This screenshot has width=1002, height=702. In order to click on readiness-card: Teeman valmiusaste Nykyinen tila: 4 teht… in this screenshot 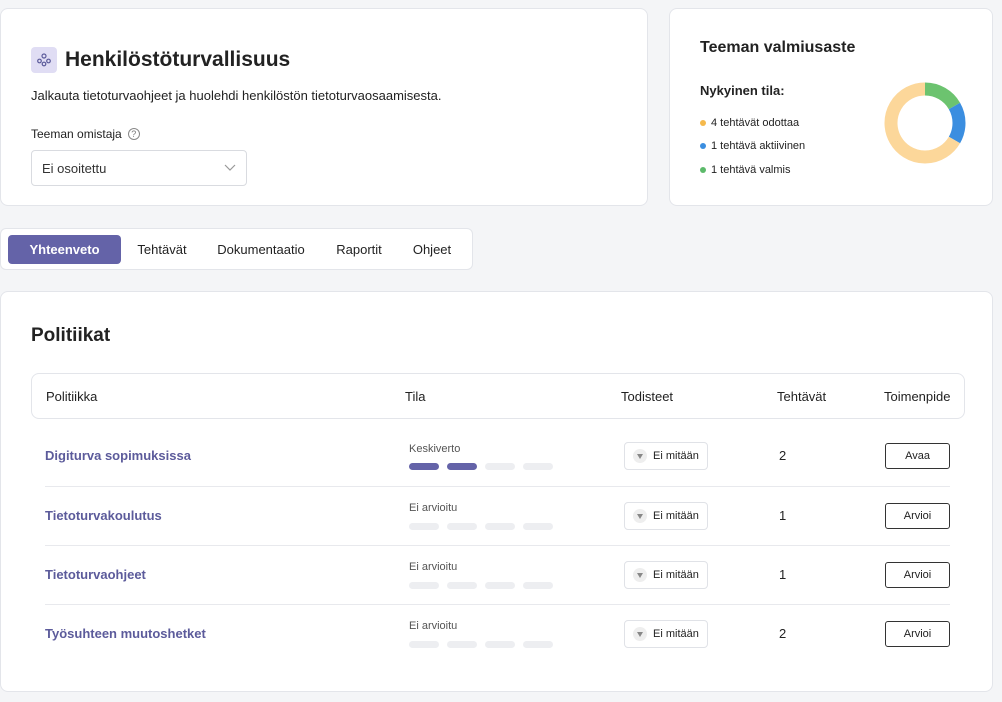, I will do `click(831, 107)`.